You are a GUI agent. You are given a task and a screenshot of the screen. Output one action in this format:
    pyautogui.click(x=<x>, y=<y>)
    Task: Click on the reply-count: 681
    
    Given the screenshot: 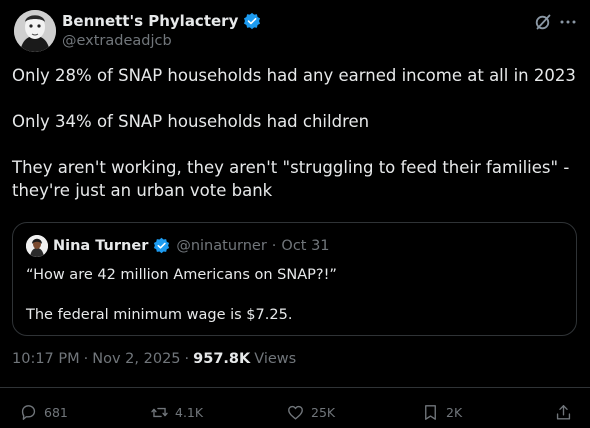 What is the action you would take?
    pyautogui.click(x=56, y=412)
    